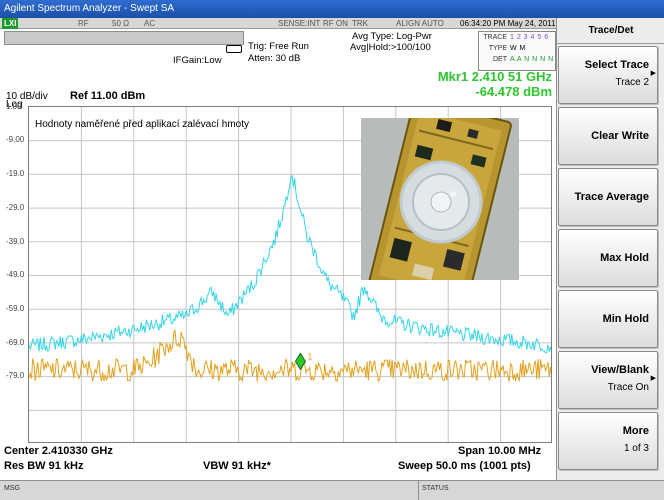 Image resolution: width=664 pixels, height=500 pixels. What do you see at coordinates (360, 23) in the screenshot?
I see `trk-label: TRK` at bounding box center [360, 23].